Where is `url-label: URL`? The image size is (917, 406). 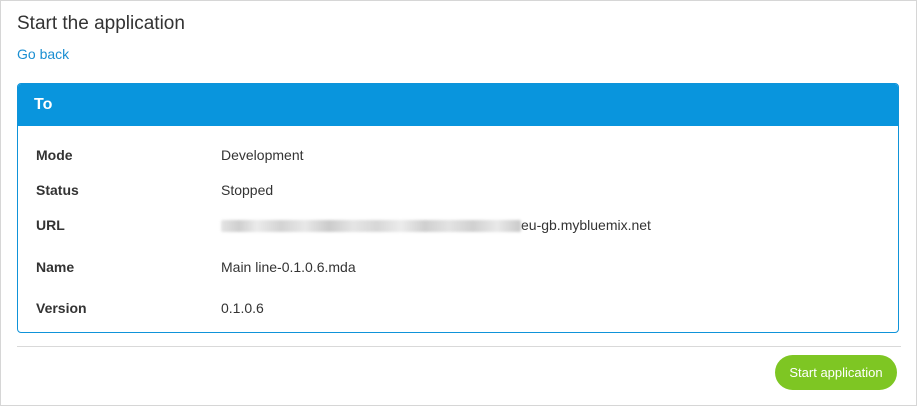
url-label: URL is located at coordinates (50, 225).